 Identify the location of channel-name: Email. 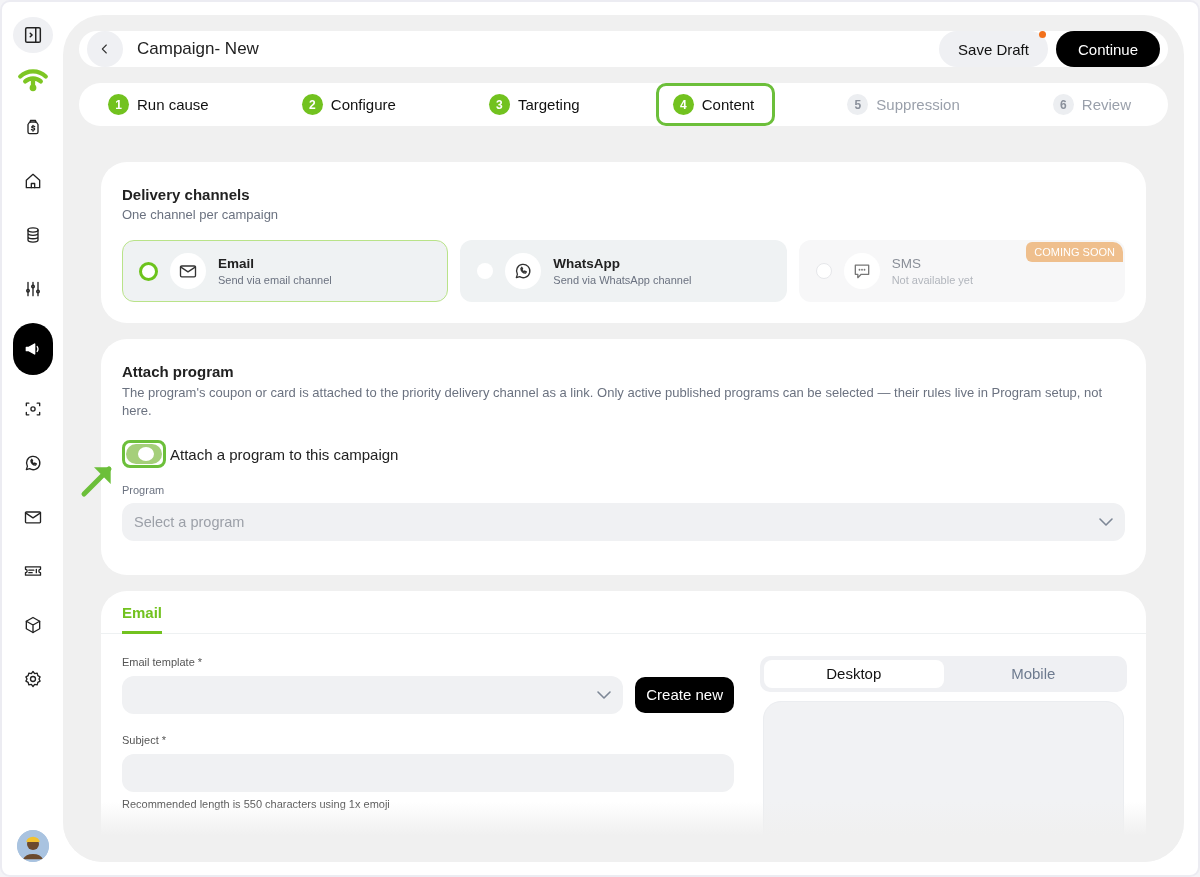
(237, 263).